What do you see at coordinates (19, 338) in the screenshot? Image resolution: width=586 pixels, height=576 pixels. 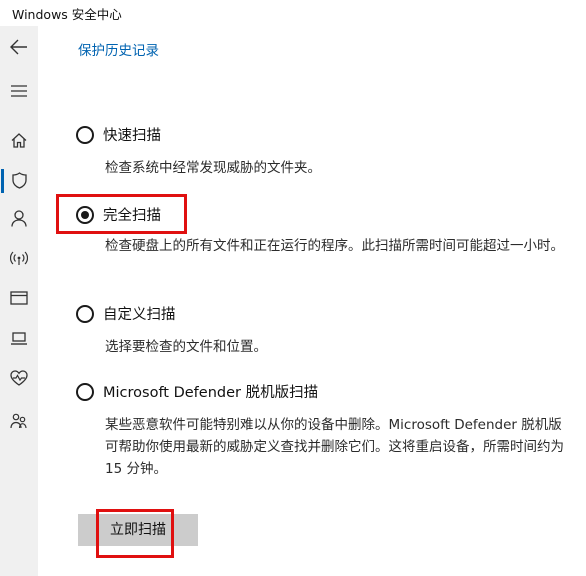 I see `laptop-icon` at bounding box center [19, 338].